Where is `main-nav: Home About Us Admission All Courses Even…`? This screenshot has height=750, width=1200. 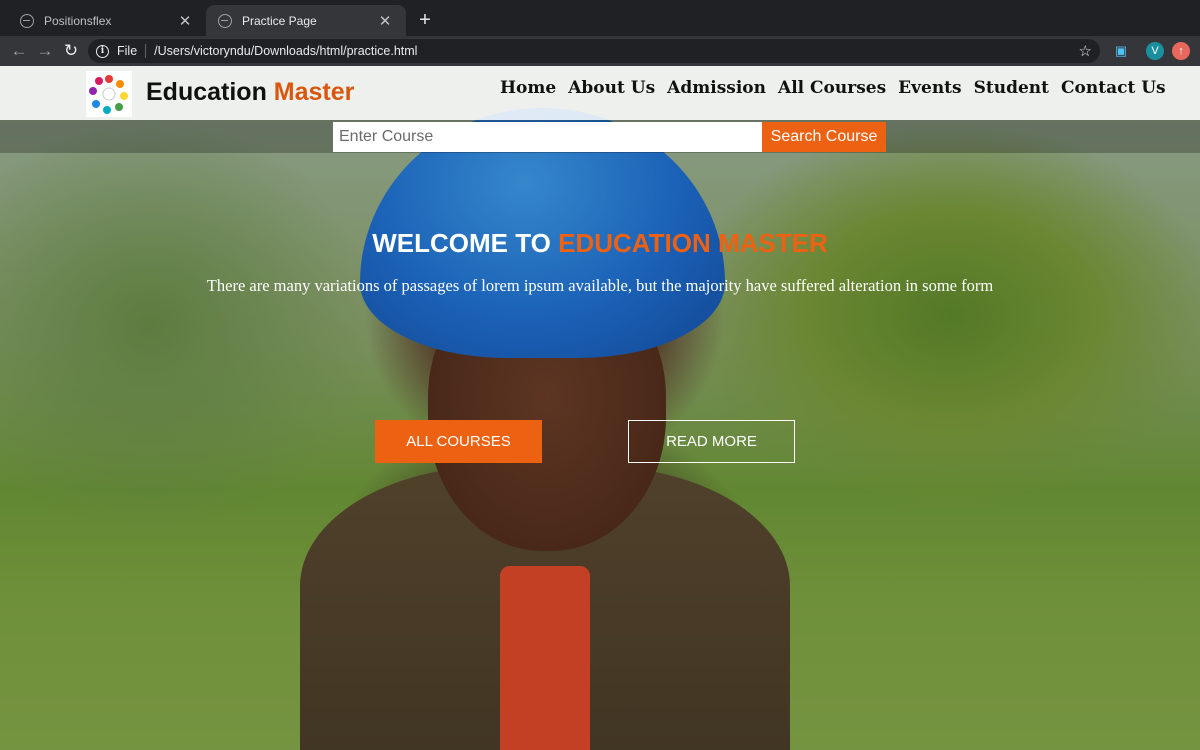 main-nav: Home About Us Admission All Courses Even… is located at coordinates (839, 88).